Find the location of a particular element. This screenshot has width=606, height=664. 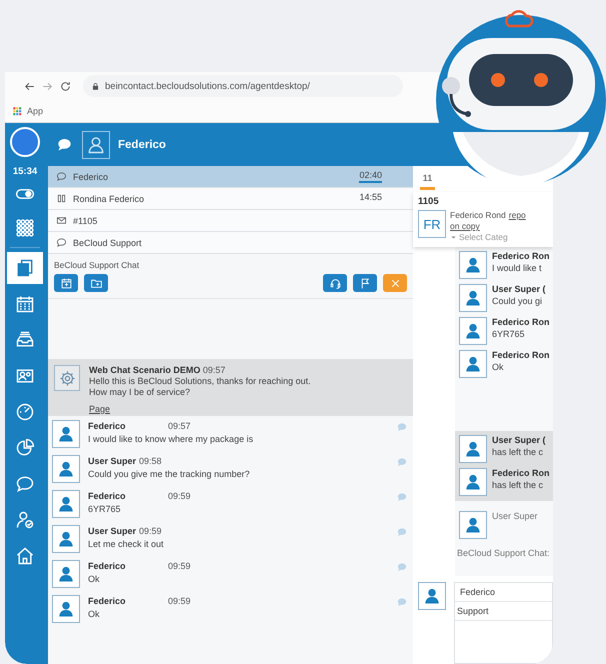

gear-icon is located at coordinates (67, 378).